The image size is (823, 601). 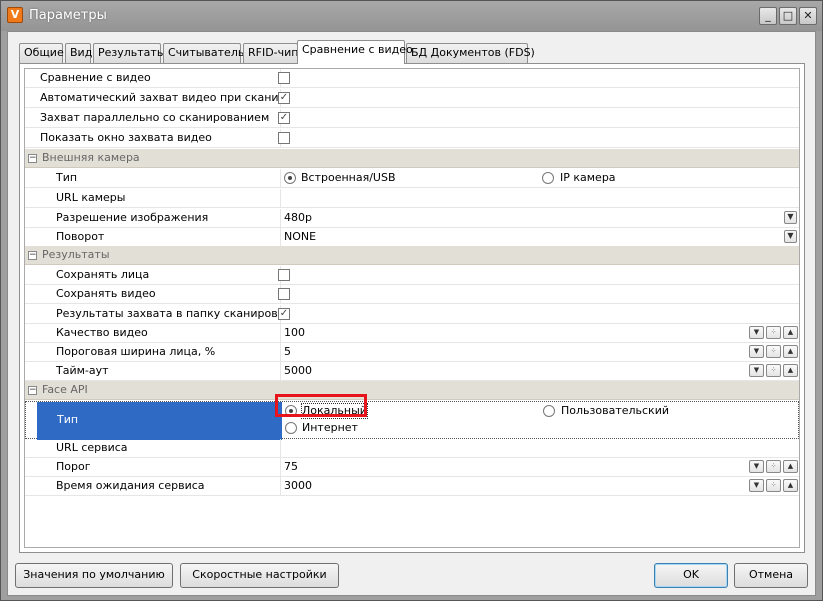 I want to click on url-input, so click(x=539, y=198).